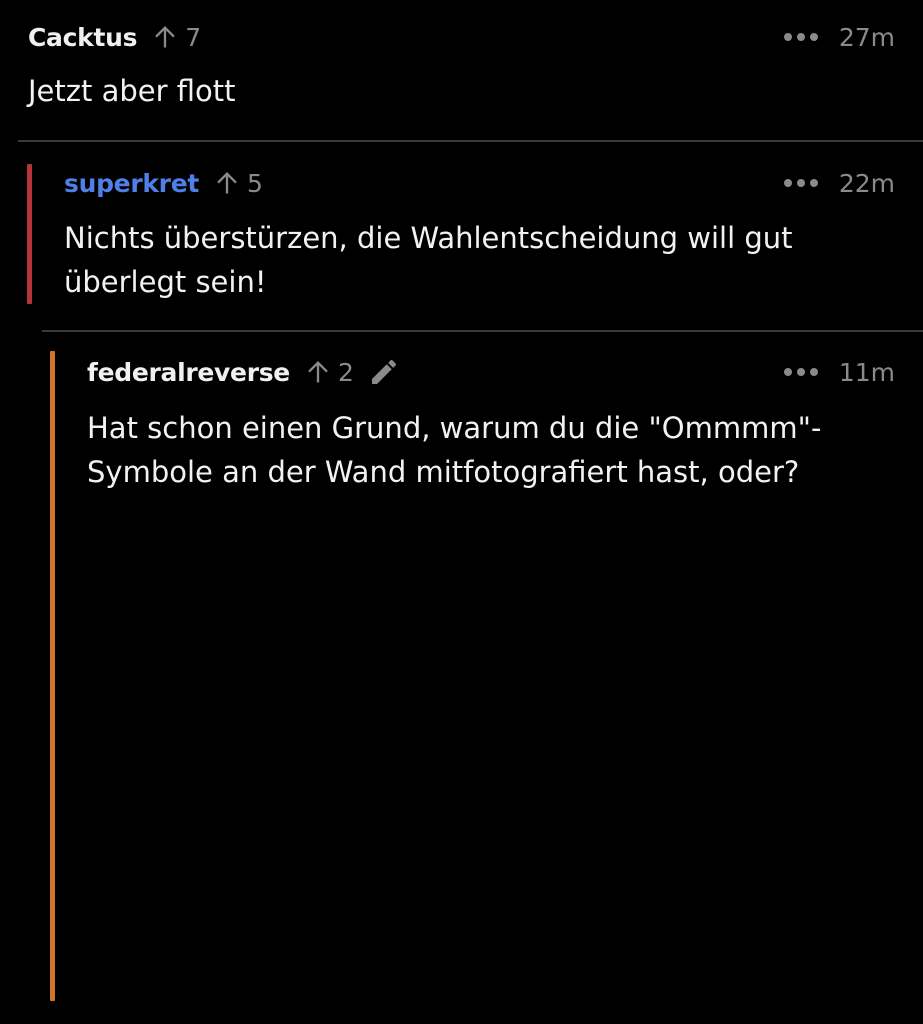  Describe the element at coordinates (132, 91) in the screenshot. I see `comment-body: Jetzt aber flott` at that location.